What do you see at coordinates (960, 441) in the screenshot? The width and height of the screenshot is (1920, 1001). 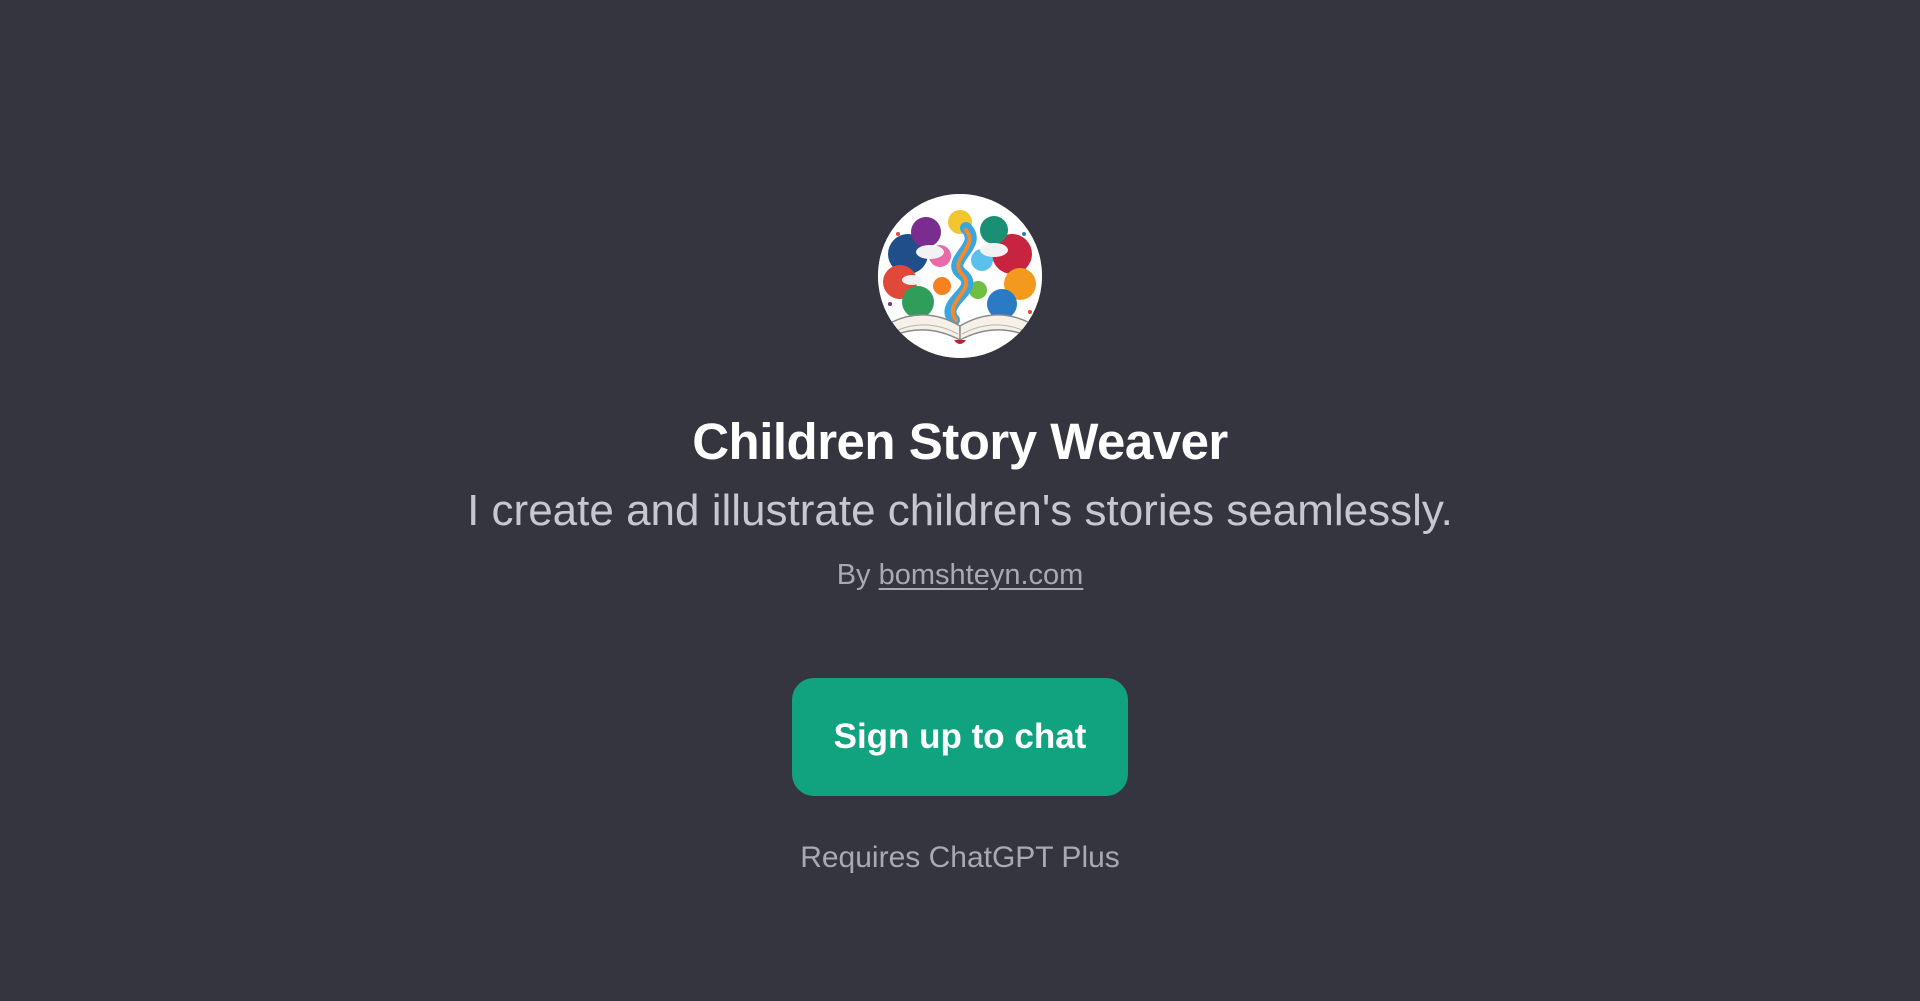 I see `gpt-title: Children Story Weaver` at bounding box center [960, 441].